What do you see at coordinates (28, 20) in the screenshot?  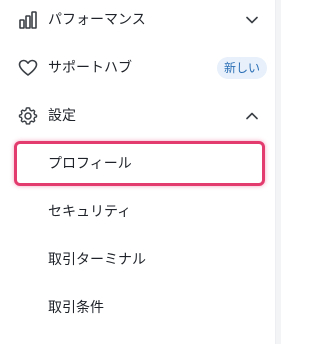 I see `bar-chart-icon` at bounding box center [28, 20].